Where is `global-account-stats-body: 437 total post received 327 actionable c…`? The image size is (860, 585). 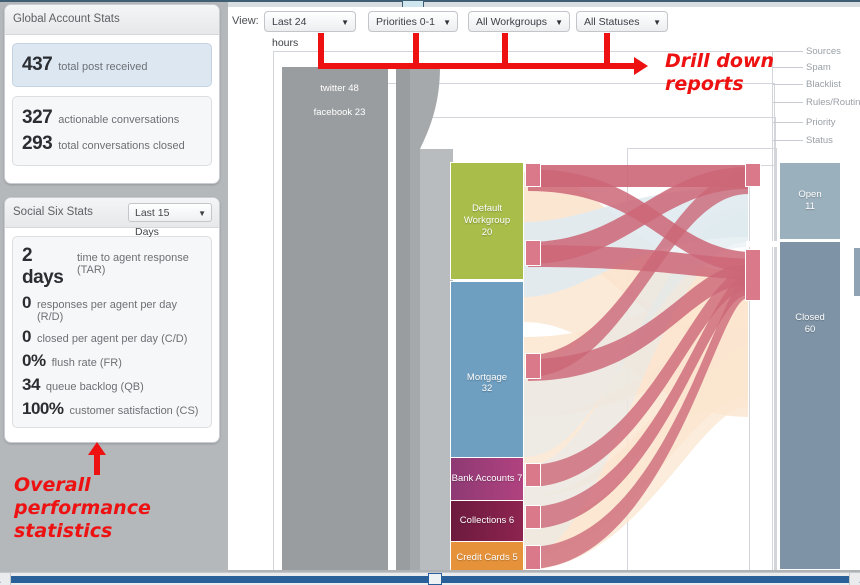
global-account-stats-body: 437 total post received 327 actionable c… is located at coordinates (112, 105).